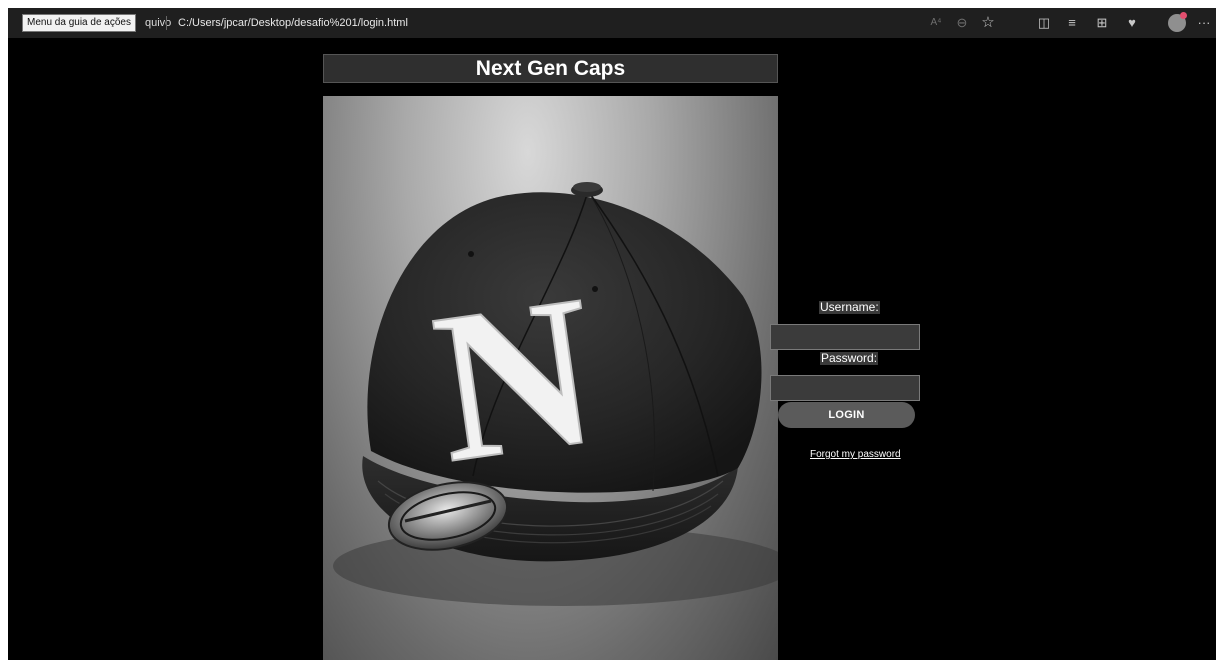 The width and height of the screenshot is (1216, 660). I want to click on password-field, so click(845, 388).